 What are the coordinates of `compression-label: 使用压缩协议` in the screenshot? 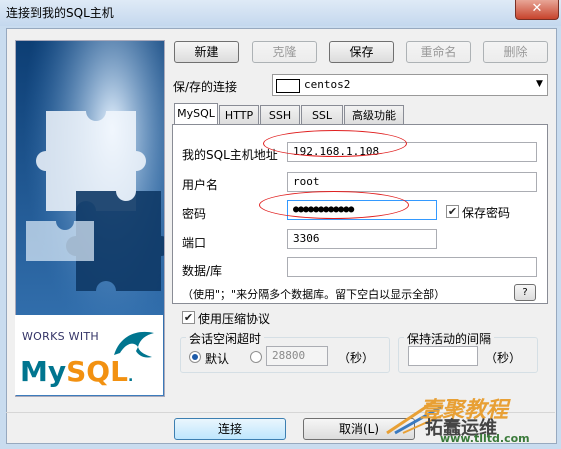 It's located at (234, 319).